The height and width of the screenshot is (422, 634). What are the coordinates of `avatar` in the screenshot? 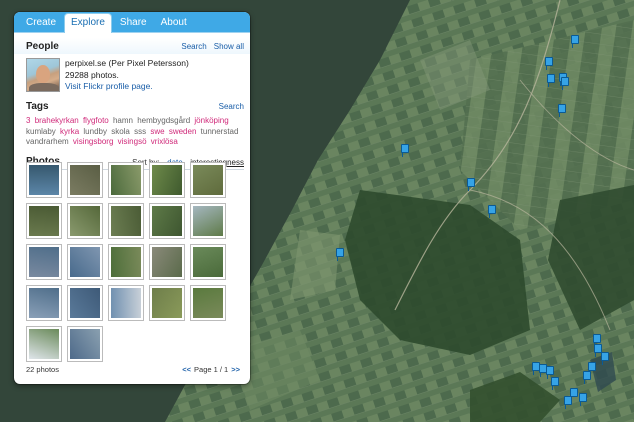 It's located at (43, 75).